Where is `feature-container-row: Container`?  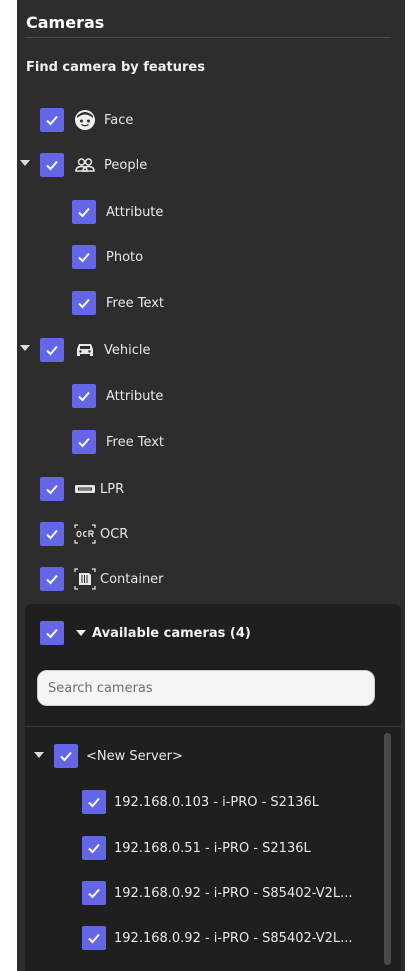
feature-container-row: Container is located at coordinates (102, 579).